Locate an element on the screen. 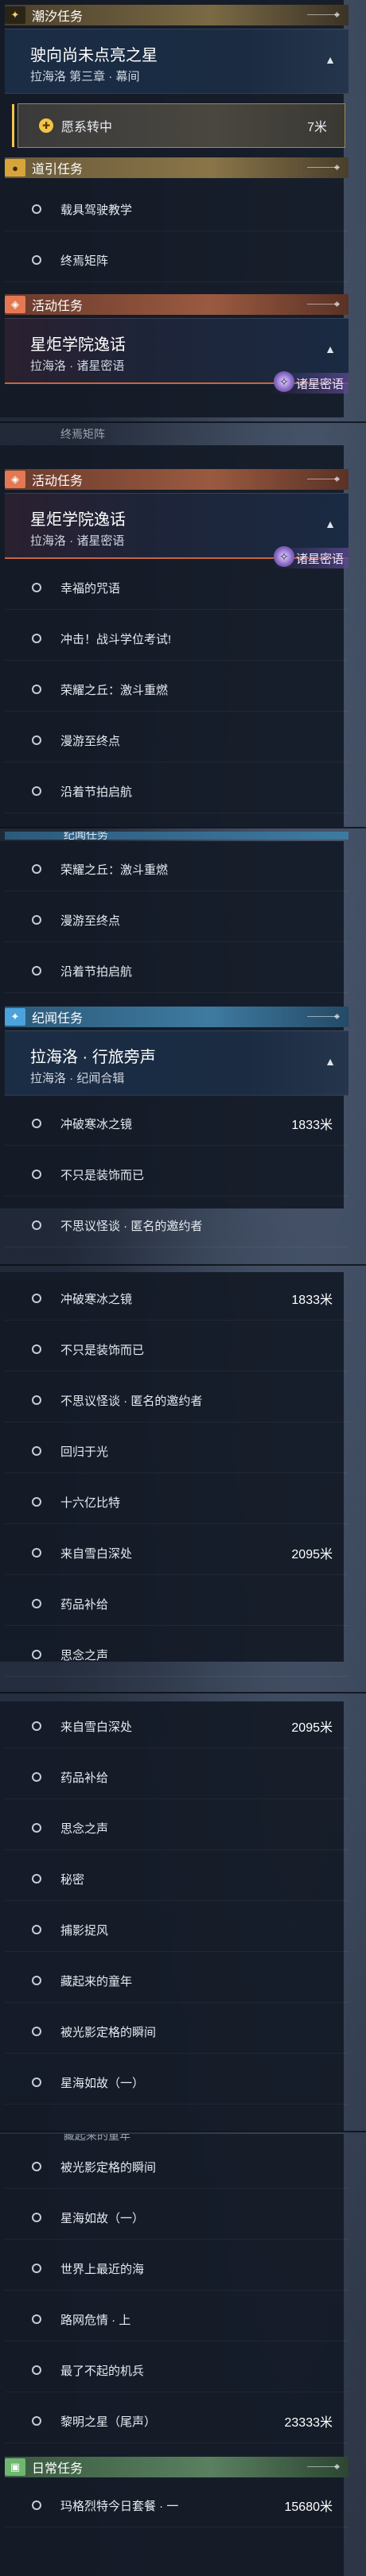 The width and height of the screenshot is (366, 2576). quest-item: 秘密 is located at coordinates (176, 1879).